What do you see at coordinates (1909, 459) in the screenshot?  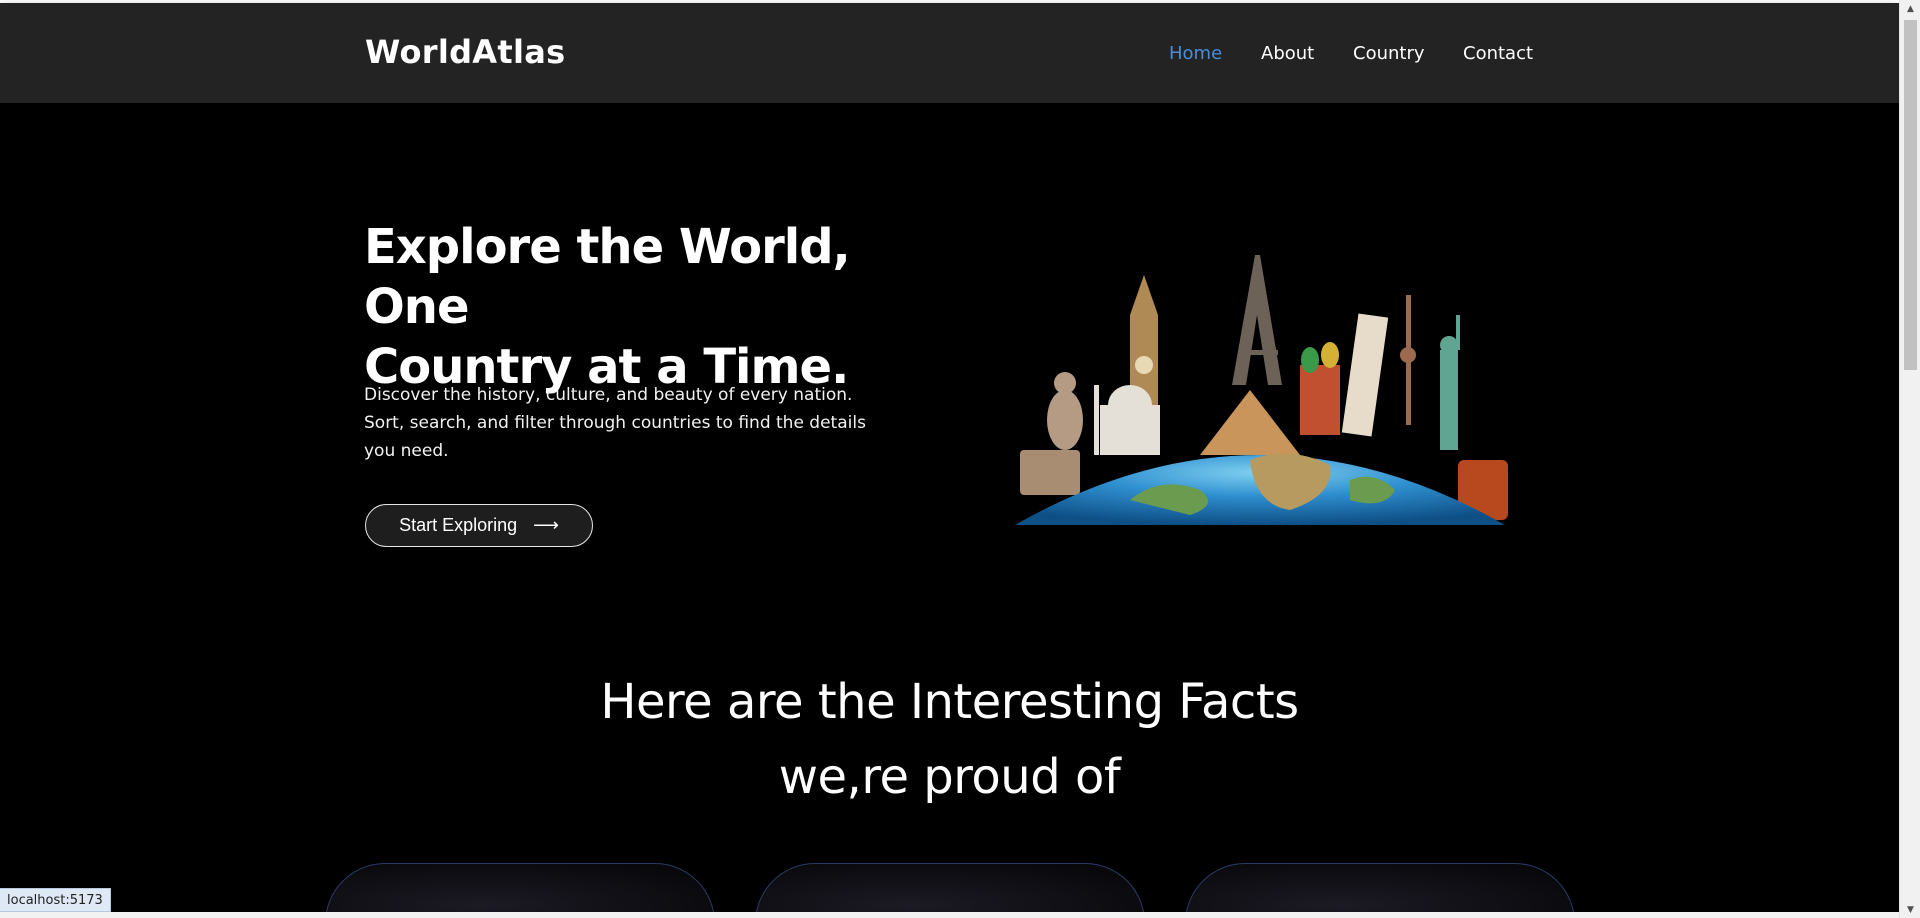 I see `vertical-scrollbar: ▲ ▼` at bounding box center [1909, 459].